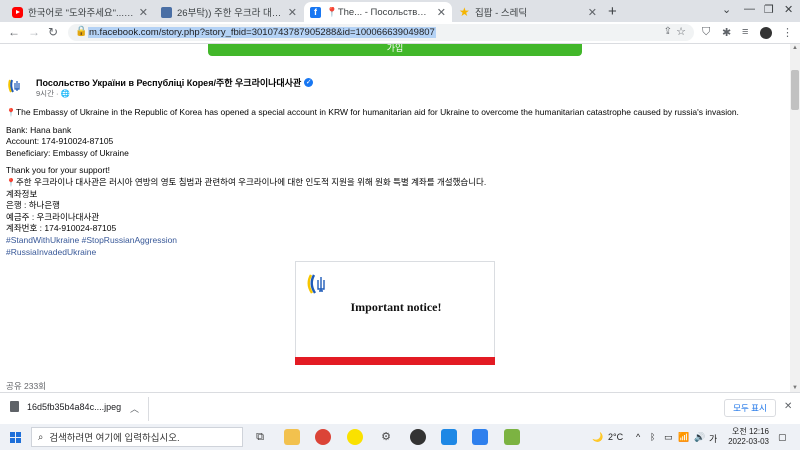  I want to click on divider, so click(148, 409).